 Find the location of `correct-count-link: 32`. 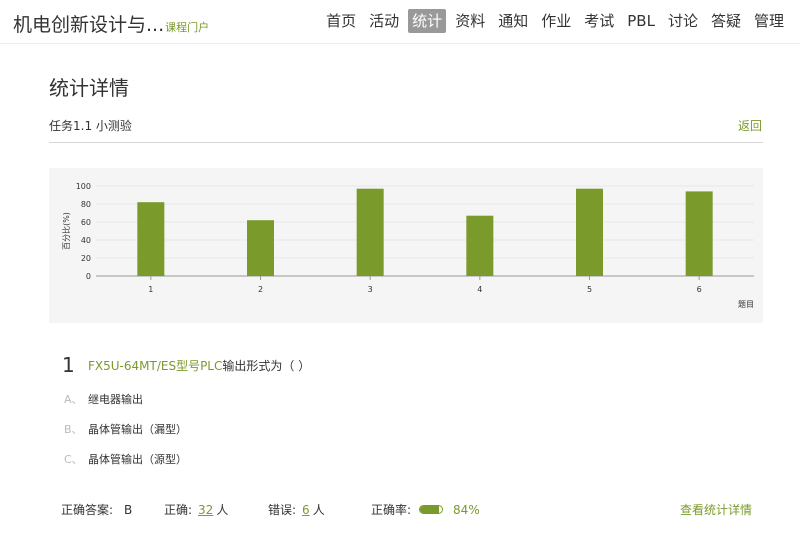

correct-count-link: 32 is located at coordinates (205, 510).